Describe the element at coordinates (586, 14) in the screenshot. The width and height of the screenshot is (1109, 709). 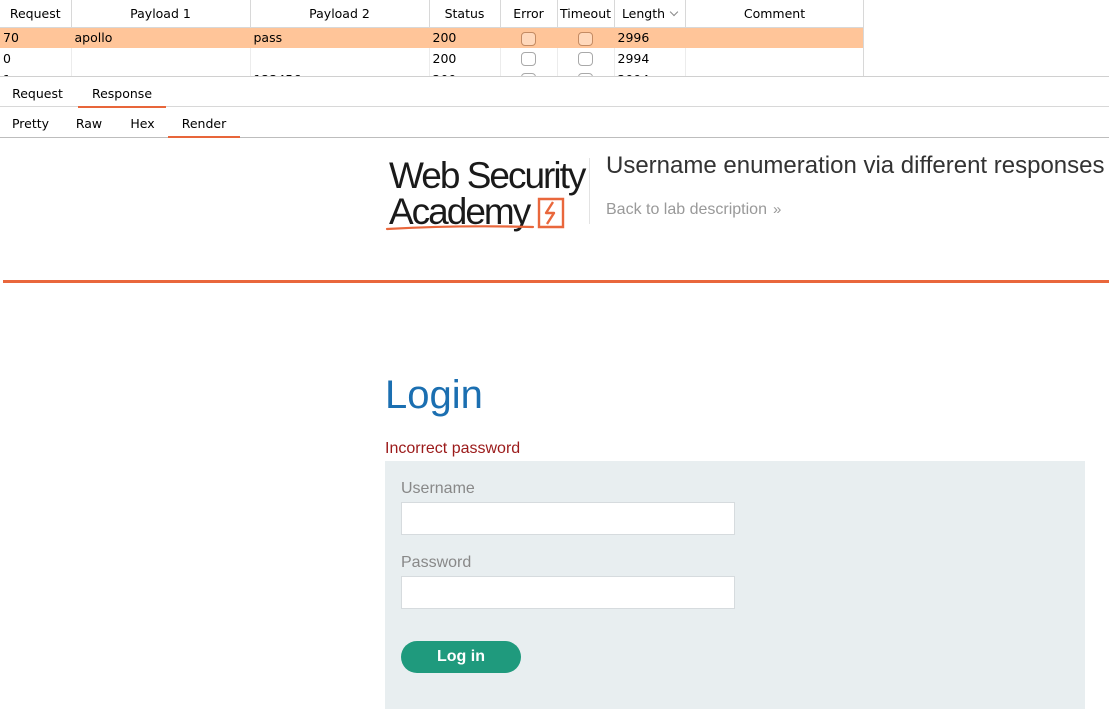
I see `column-header-timeout: Timeout` at that location.